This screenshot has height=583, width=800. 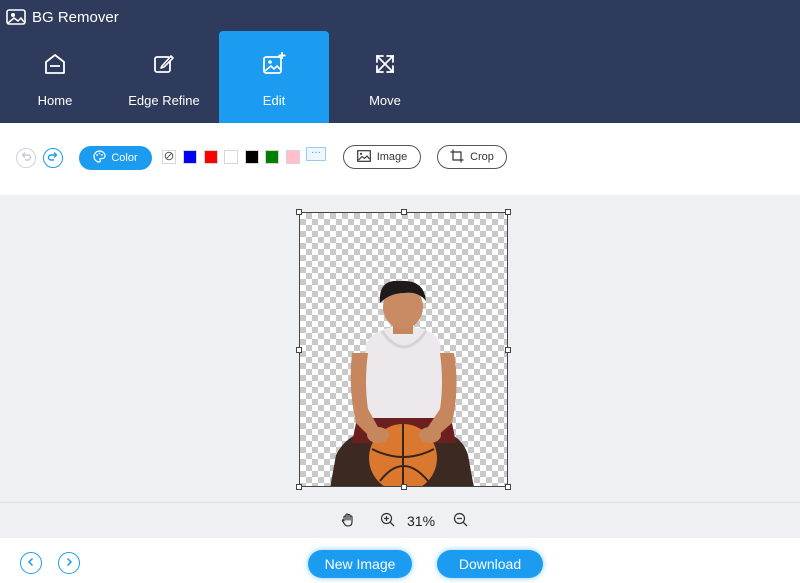 I want to click on person-cutout-image, so click(x=402, y=383).